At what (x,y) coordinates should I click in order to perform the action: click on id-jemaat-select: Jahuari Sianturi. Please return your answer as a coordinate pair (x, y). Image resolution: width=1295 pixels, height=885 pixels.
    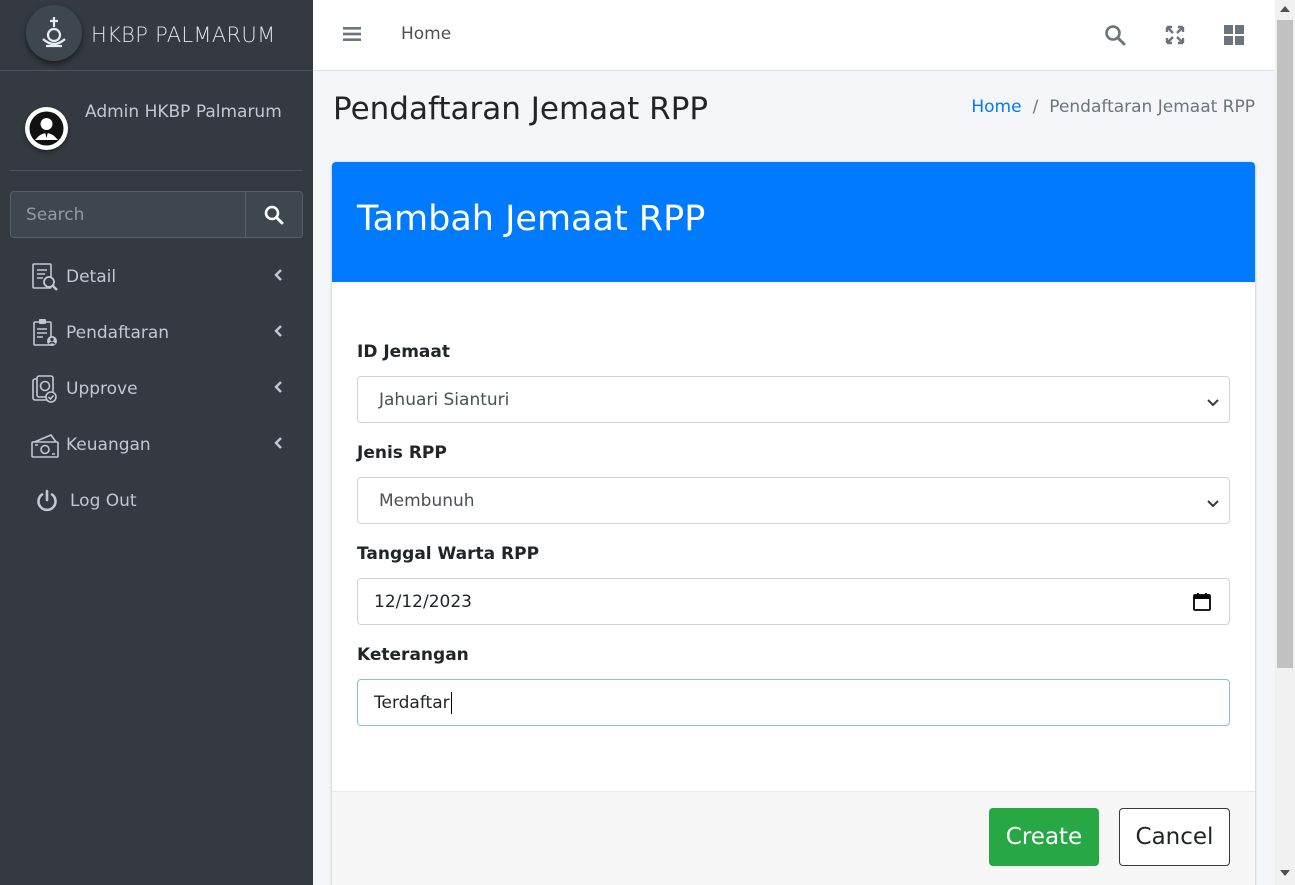
    Looking at the image, I should click on (793, 399).